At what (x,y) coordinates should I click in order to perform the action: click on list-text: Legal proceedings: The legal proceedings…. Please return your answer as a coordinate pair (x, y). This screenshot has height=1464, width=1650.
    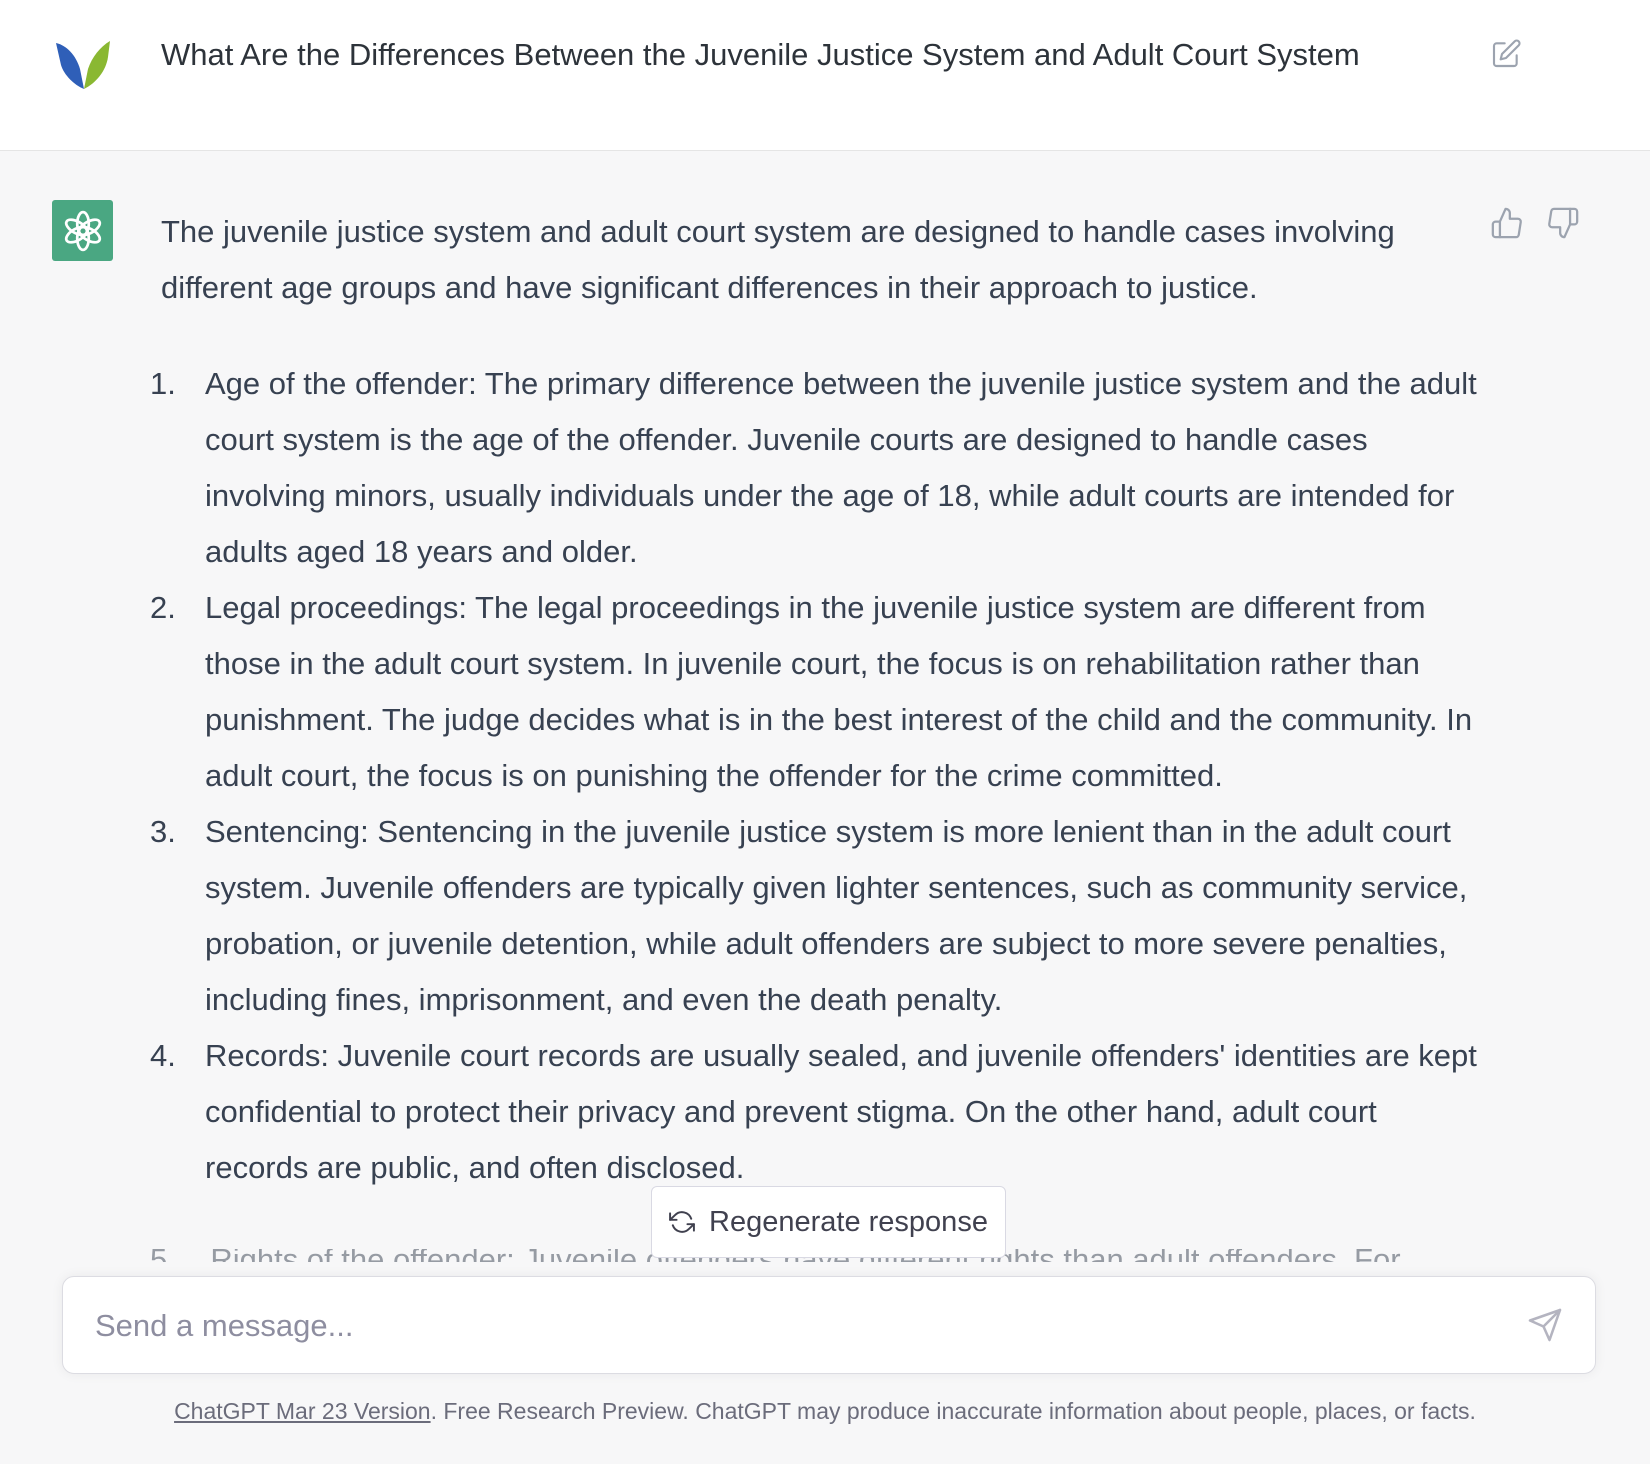
    Looking at the image, I should click on (839, 691).